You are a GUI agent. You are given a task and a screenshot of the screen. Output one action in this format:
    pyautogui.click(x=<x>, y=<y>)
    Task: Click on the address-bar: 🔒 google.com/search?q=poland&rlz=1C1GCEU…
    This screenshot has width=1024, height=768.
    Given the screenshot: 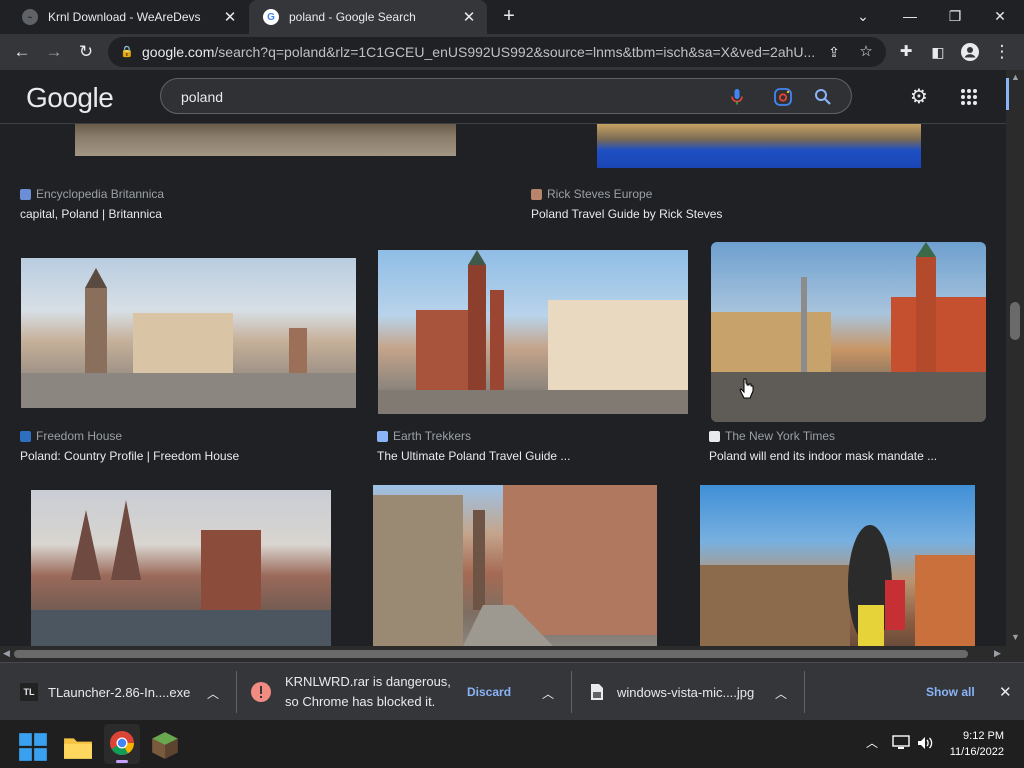 What is the action you would take?
    pyautogui.click(x=497, y=52)
    